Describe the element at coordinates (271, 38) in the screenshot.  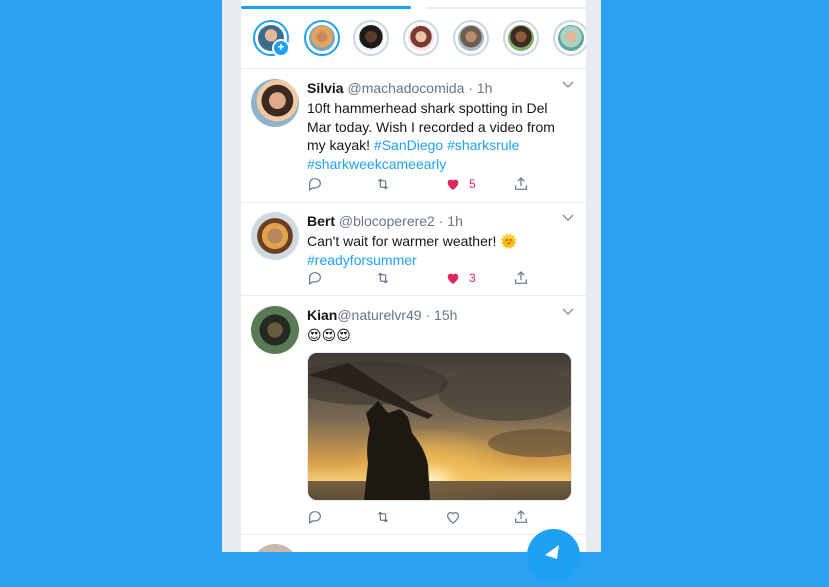
I see `fleet-own-avatar: +` at that location.